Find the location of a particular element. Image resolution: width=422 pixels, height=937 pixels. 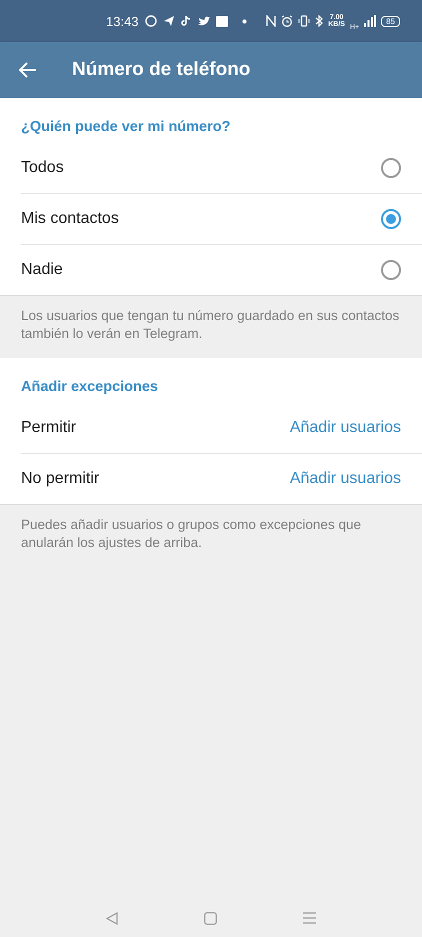

info-note: Puedes añadir usuarios o grupos como excepciones que anularán los ajustes de arriba. is located at coordinates (211, 535).